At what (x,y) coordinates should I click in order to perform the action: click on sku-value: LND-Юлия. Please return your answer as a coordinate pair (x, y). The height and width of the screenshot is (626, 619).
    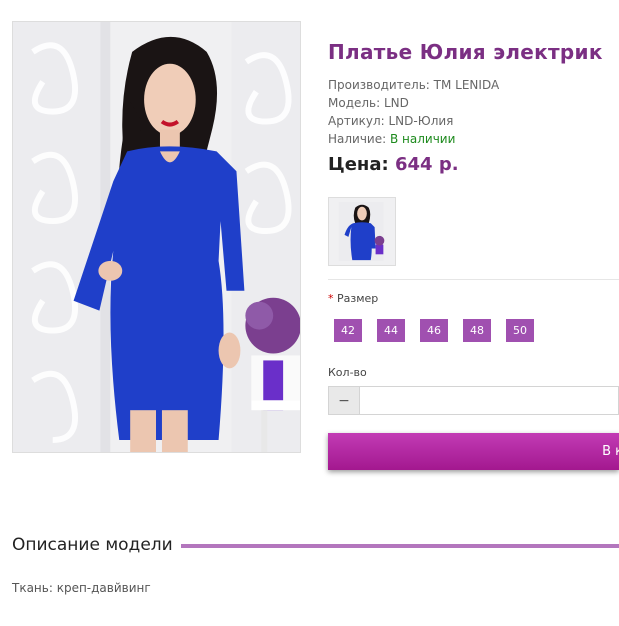
    Looking at the image, I should click on (421, 121).